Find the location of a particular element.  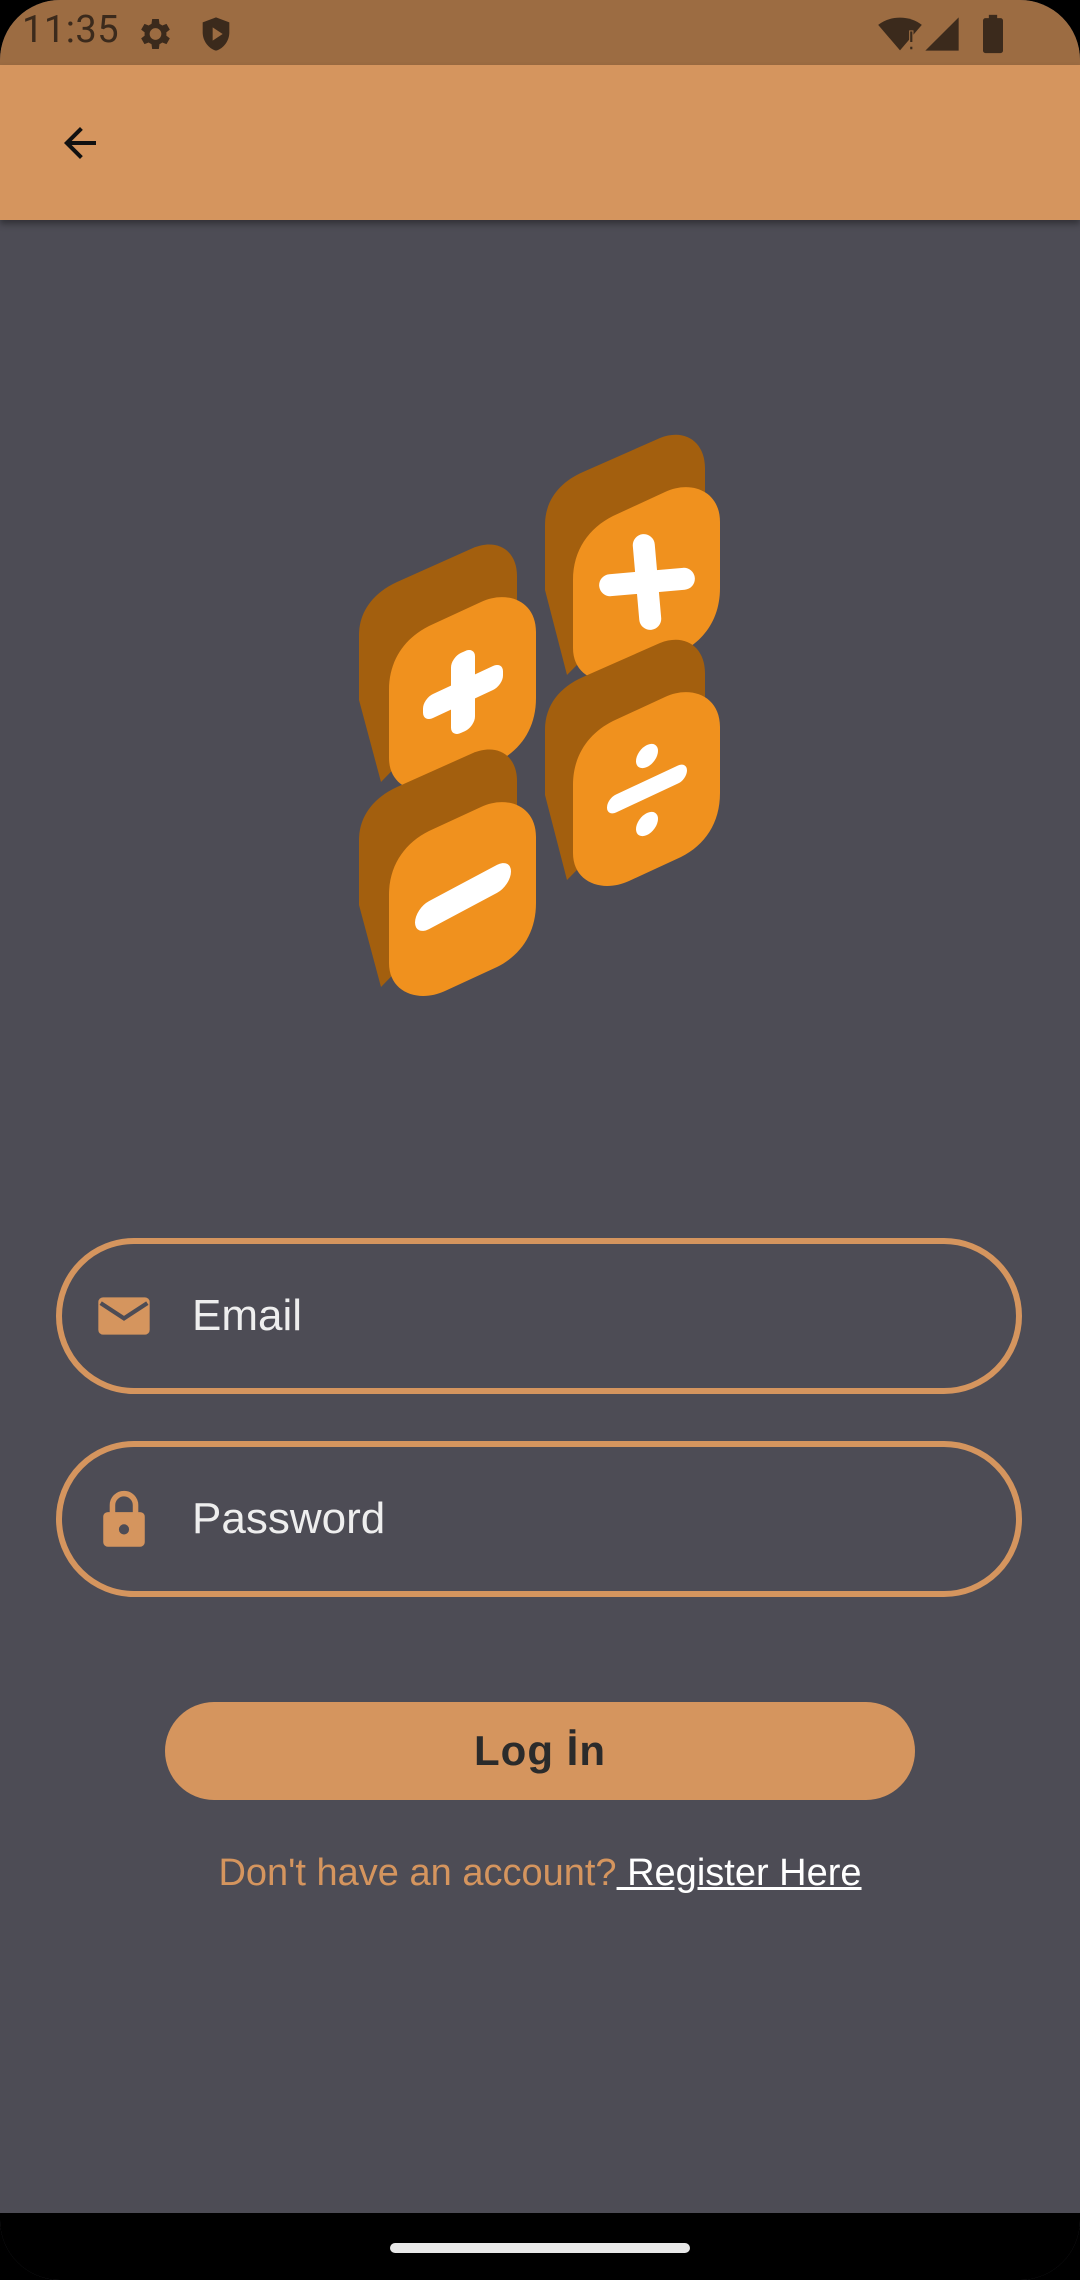

email-input is located at coordinates (583, 1316).